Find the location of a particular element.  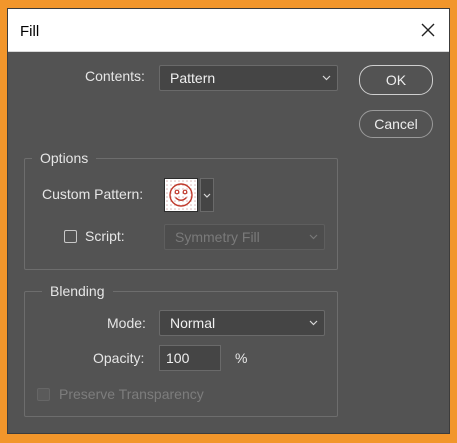

smiley-pattern-icon is located at coordinates (181, 195).